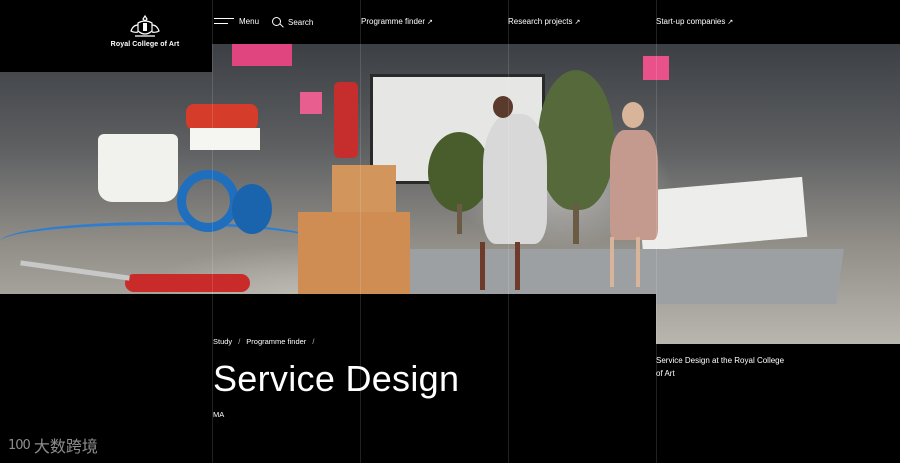 This screenshot has width=900, height=463. I want to click on scissors-blade, so click(75, 270).